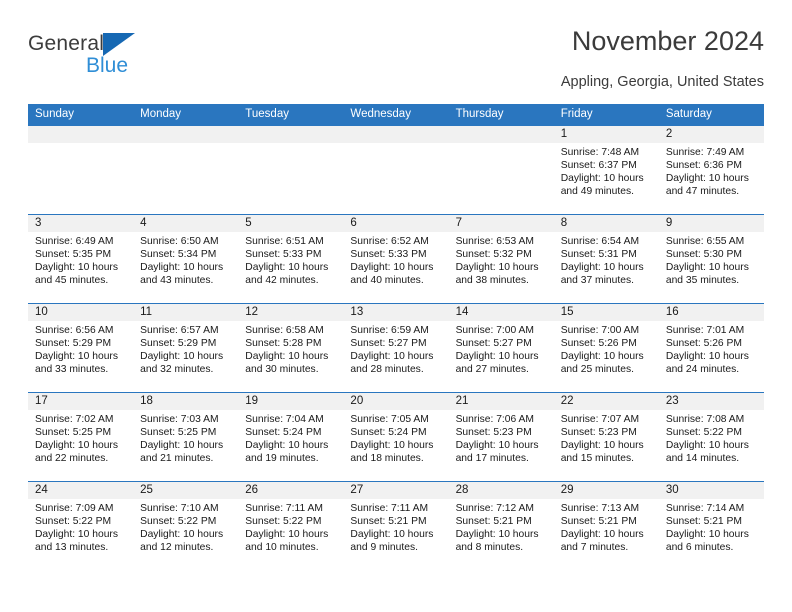  What do you see at coordinates (72, 548) in the screenshot?
I see `daylight-text-line2: and 13 minutes.` at bounding box center [72, 548].